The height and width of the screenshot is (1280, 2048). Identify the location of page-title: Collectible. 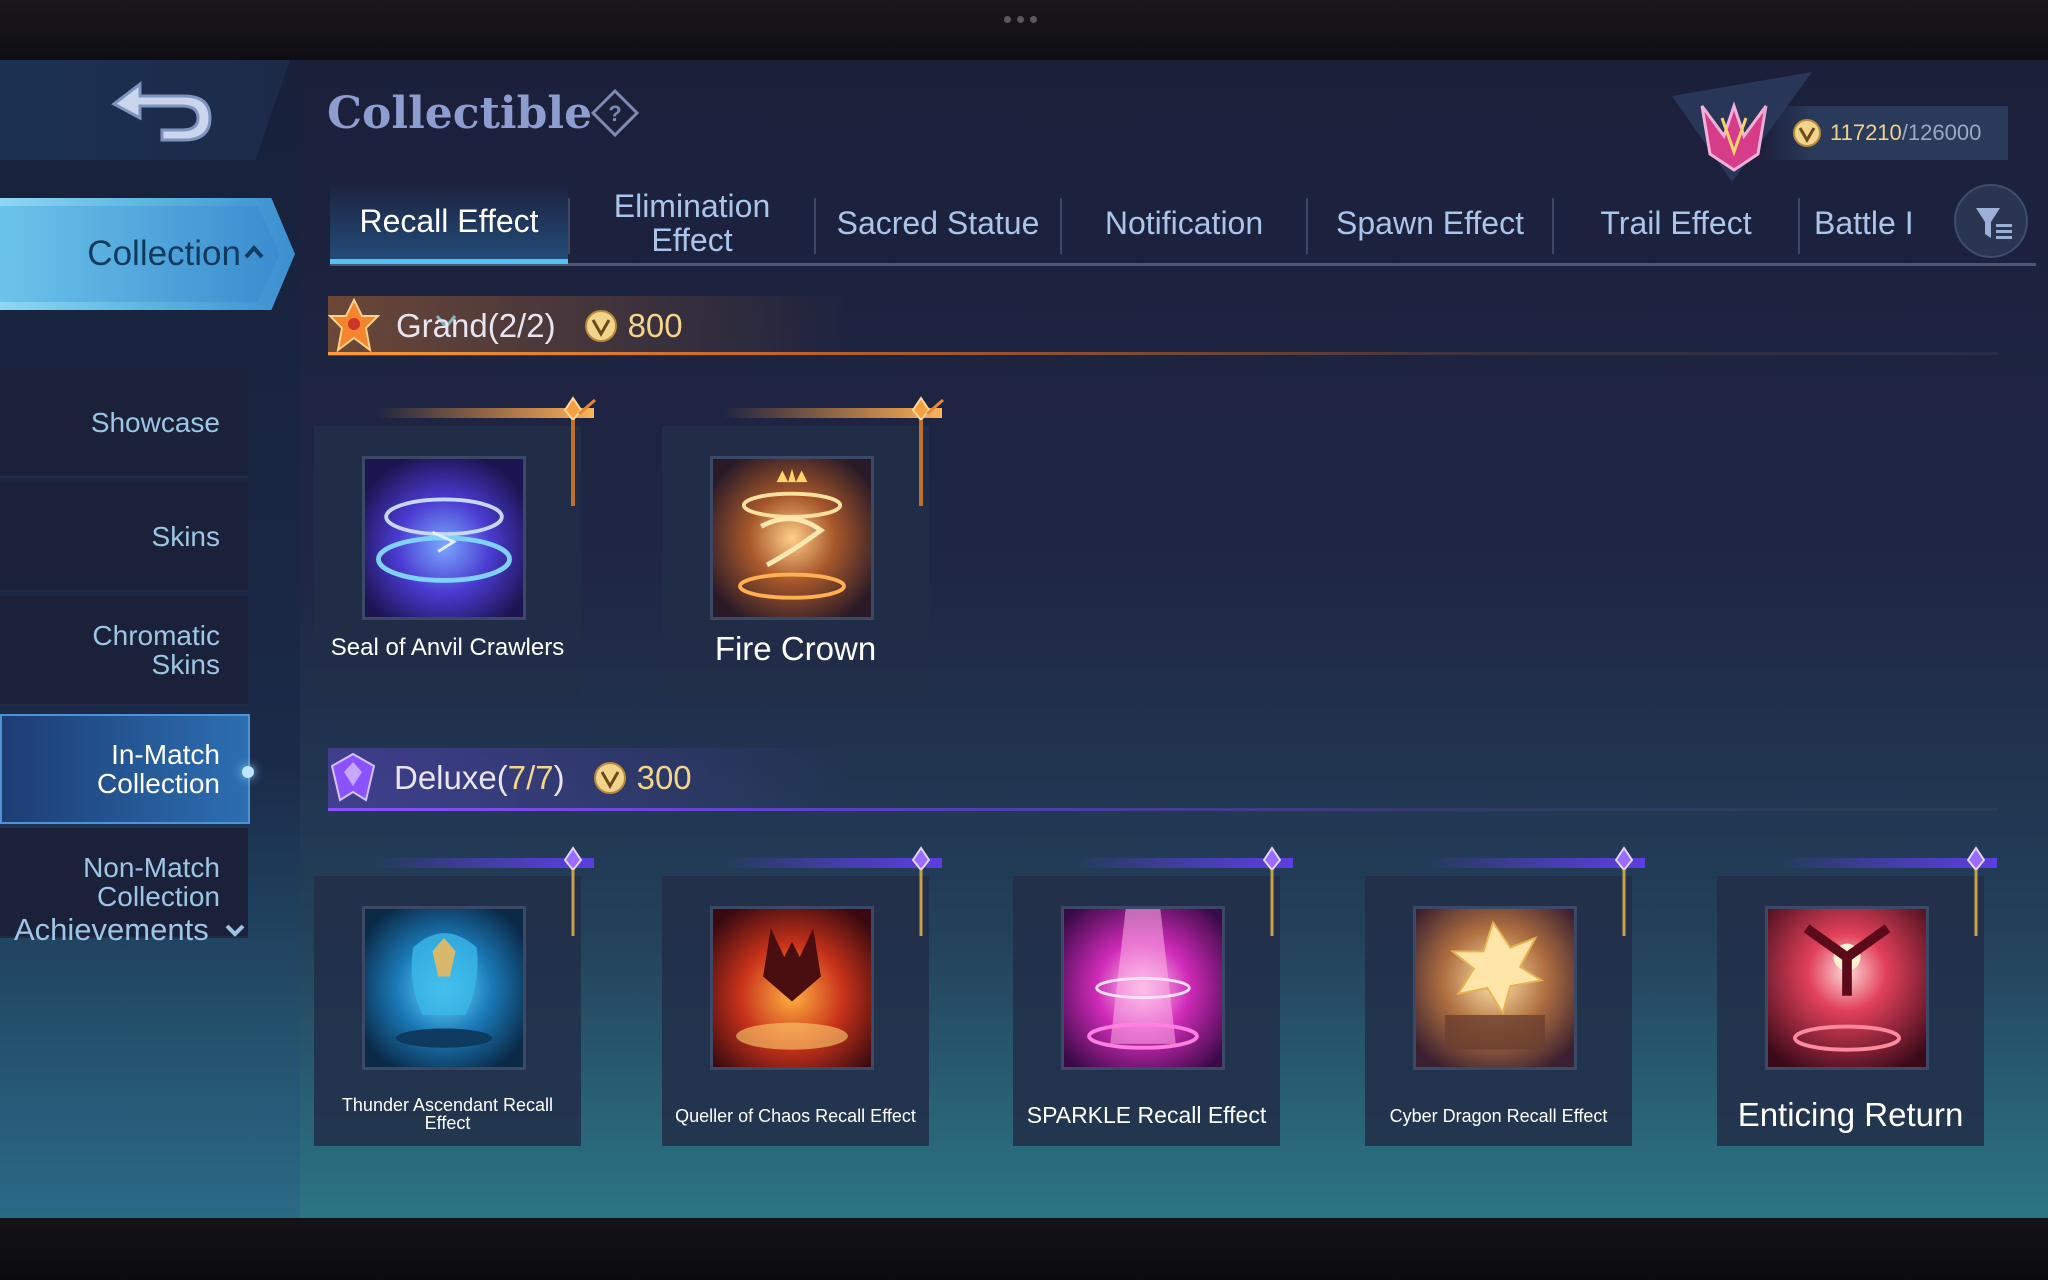
(460, 113).